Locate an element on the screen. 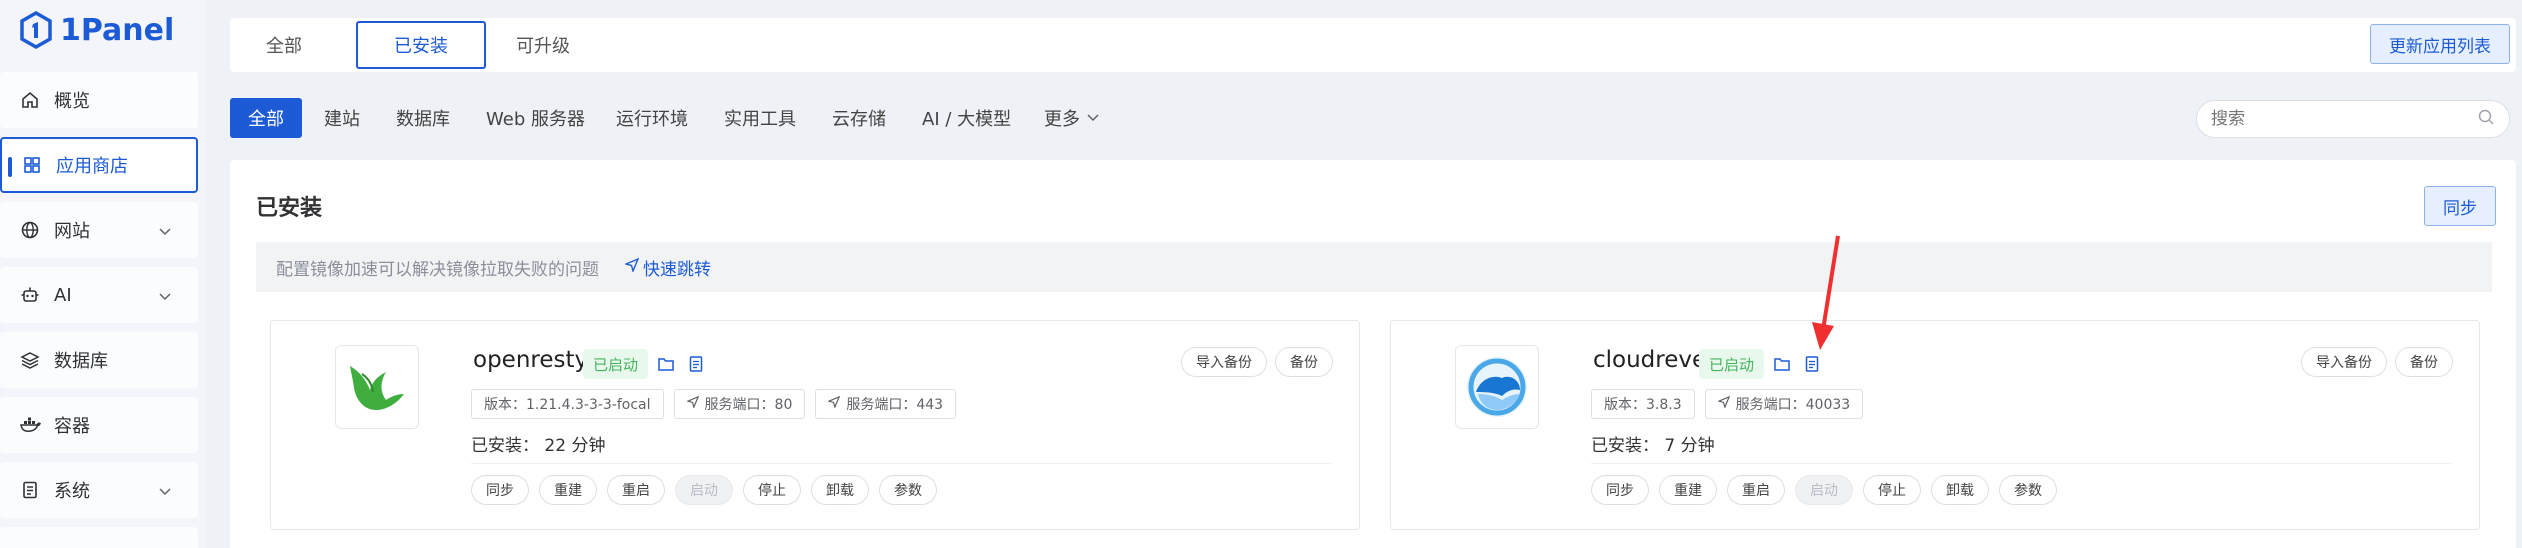  version-text: 版本：3.8.3 is located at coordinates (1643, 405).